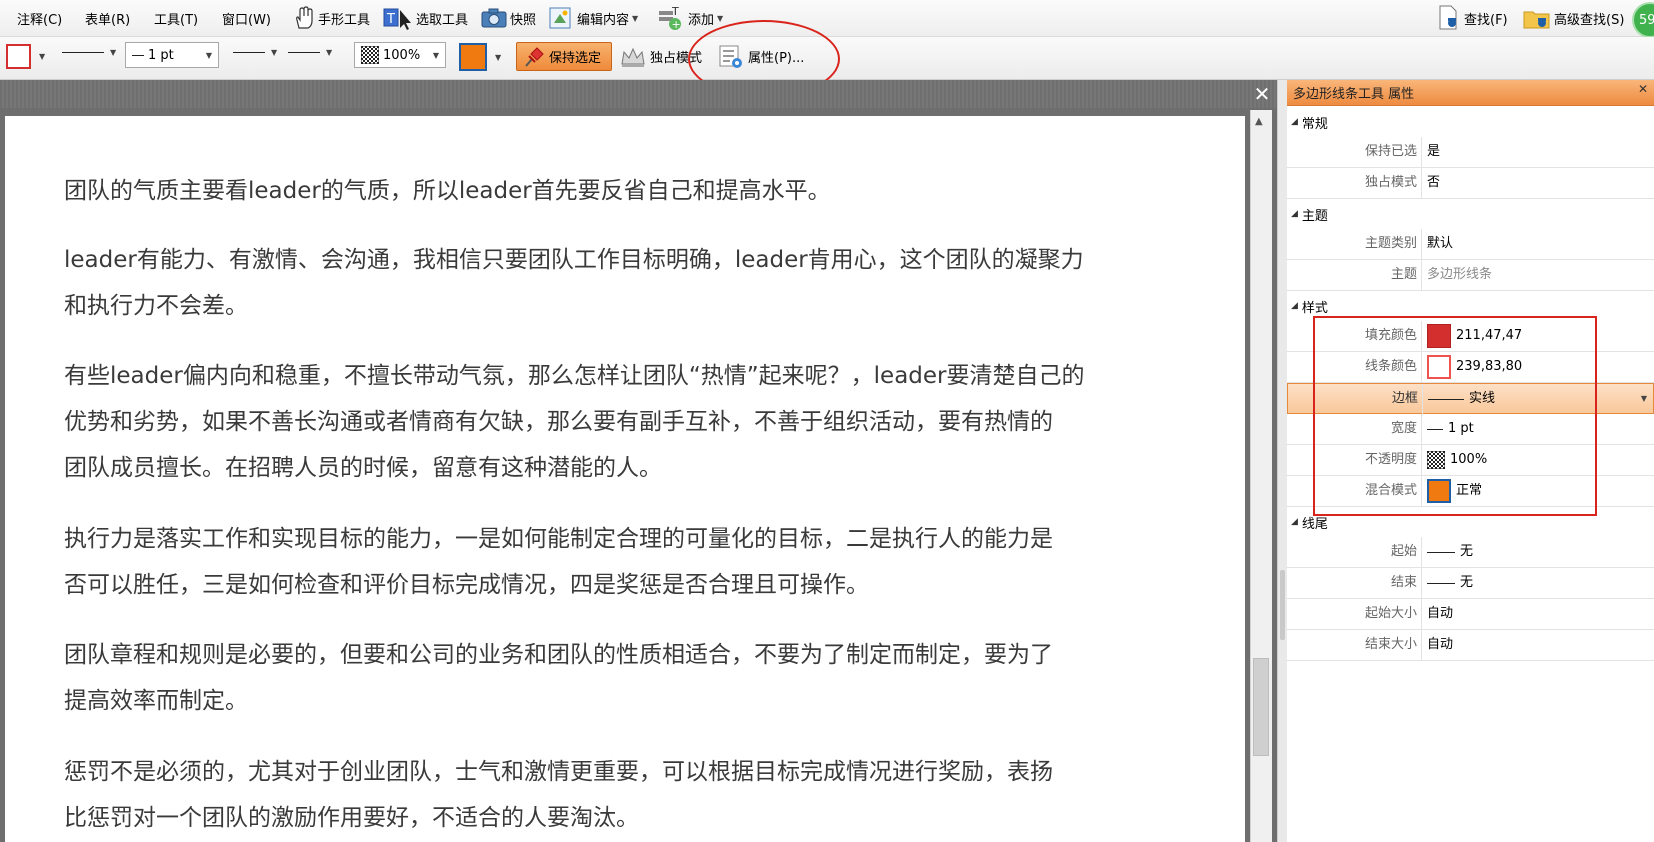  What do you see at coordinates (638, 94) in the screenshot?
I see `document-tab-strip` at bounding box center [638, 94].